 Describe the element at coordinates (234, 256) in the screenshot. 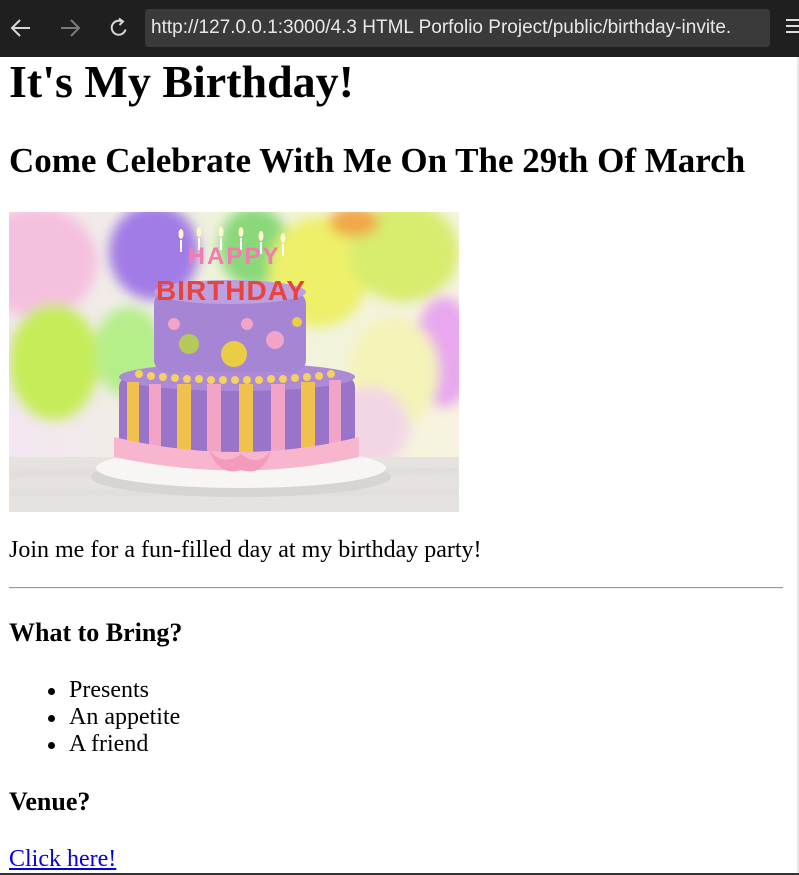

I see `cake-topper-happy: HAPPY` at that location.